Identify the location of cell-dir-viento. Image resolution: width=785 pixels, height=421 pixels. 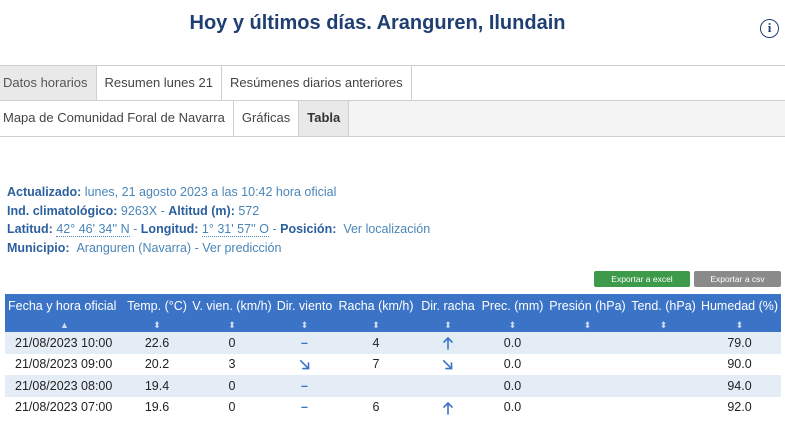
(304, 364).